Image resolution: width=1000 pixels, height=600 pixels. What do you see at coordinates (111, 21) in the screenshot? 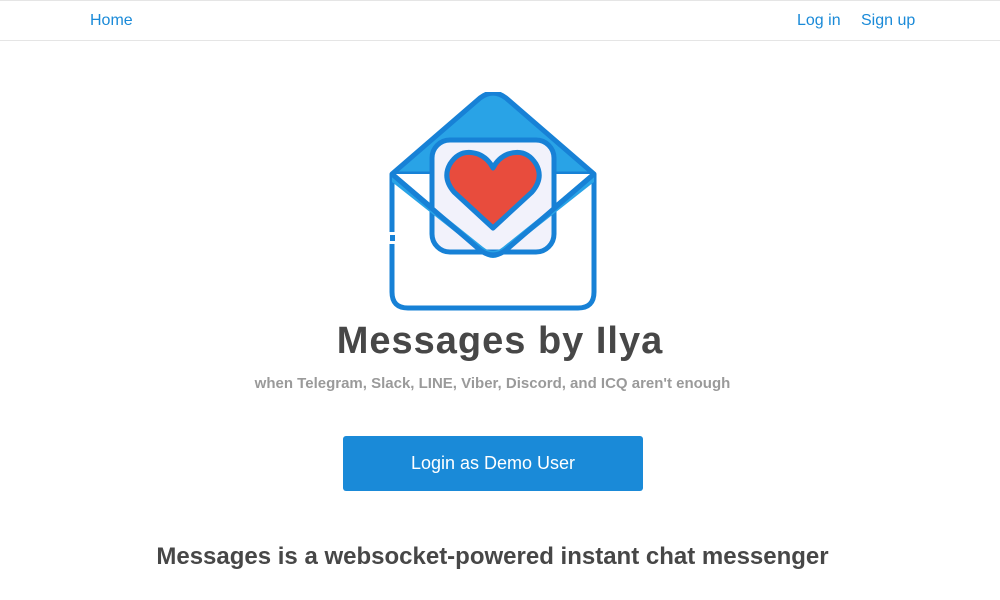
I see `nav-home-link: Home` at bounding box center [111, 21].